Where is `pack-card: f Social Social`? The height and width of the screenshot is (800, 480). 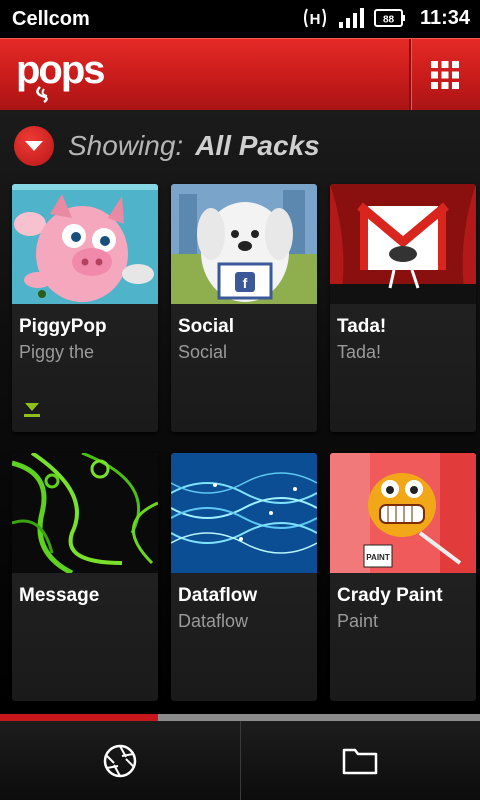 pack-card: f Social Social is located at coordinates (244, 308).